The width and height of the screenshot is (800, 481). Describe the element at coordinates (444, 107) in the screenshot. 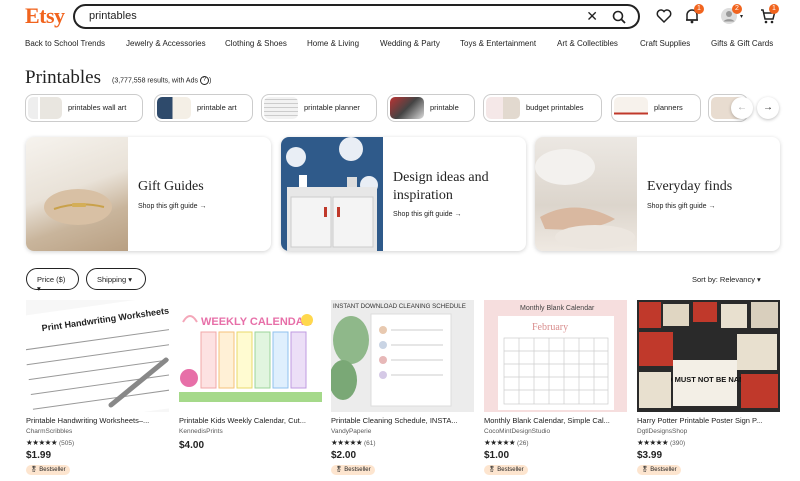

I see `chip-label: printable` at that location.